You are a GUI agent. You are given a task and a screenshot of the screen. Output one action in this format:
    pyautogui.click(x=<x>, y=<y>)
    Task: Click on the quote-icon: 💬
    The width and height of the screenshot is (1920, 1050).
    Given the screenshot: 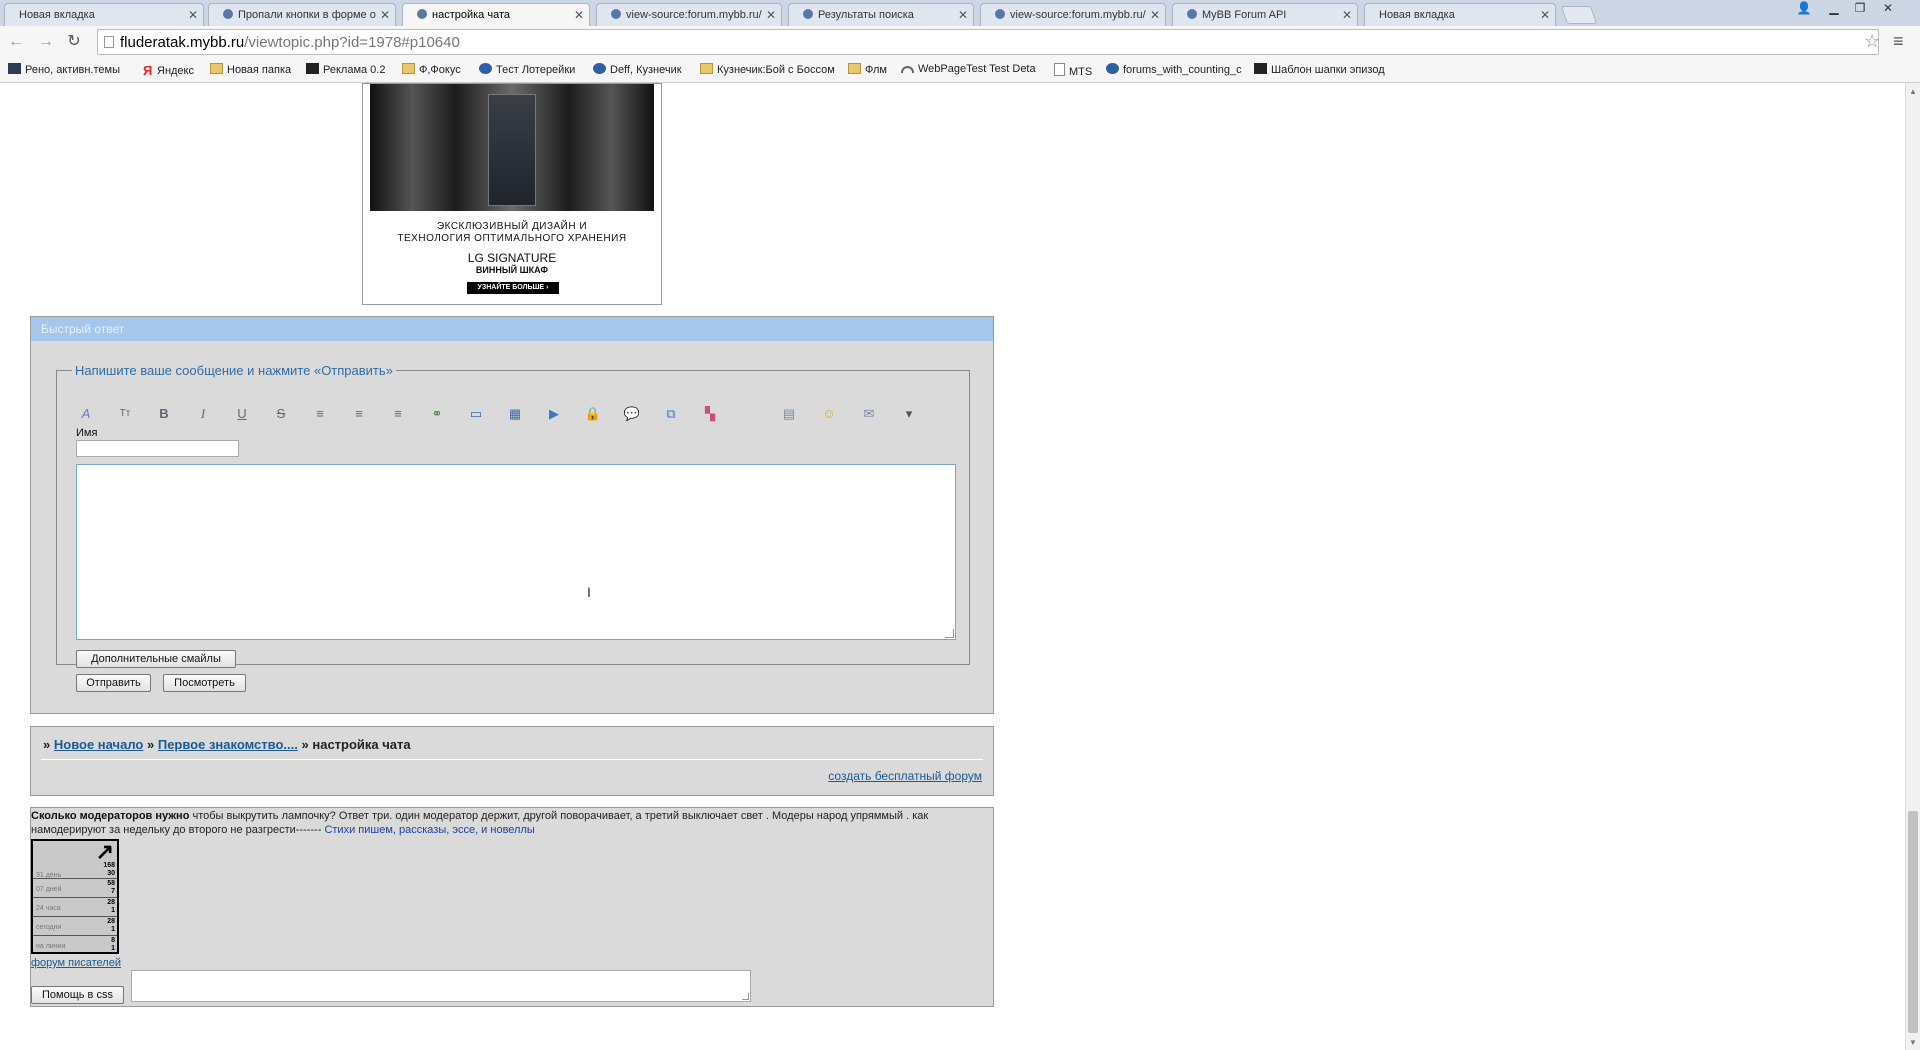 What is the action you would take?
    pyautogui.click(x=632, y=414)
    